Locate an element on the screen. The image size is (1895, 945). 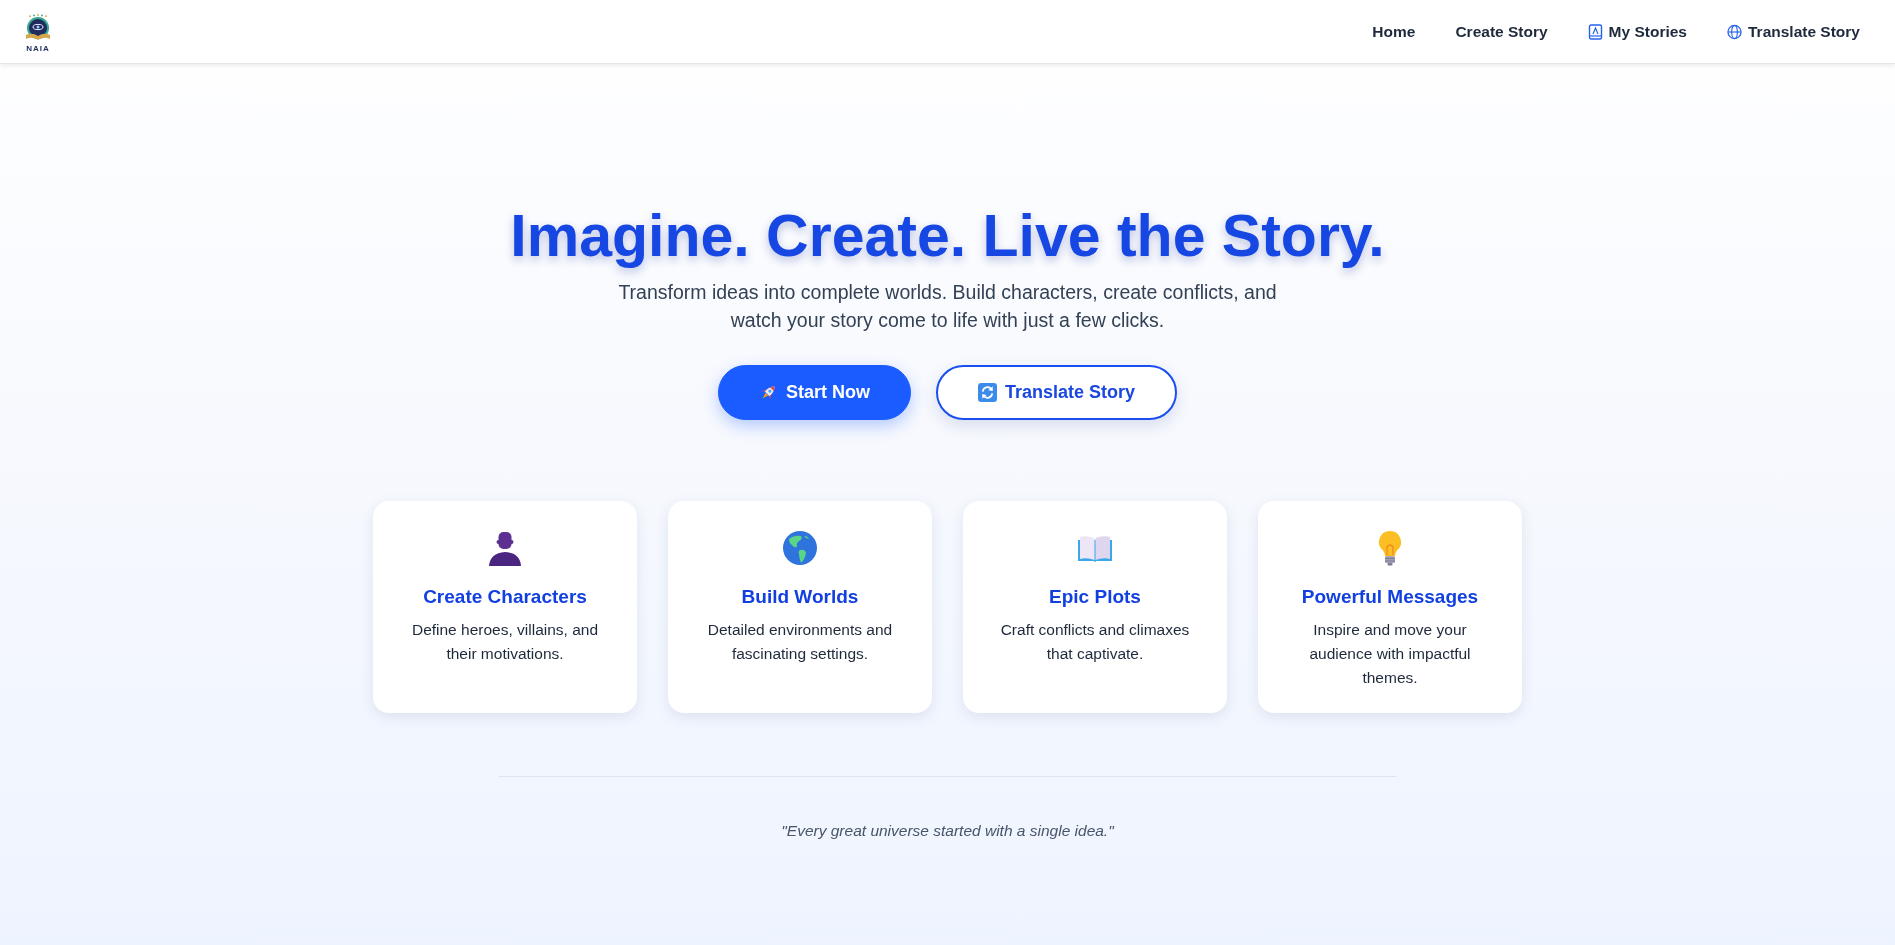
nav-link: My Stories is located at coordinates (1637, 31).